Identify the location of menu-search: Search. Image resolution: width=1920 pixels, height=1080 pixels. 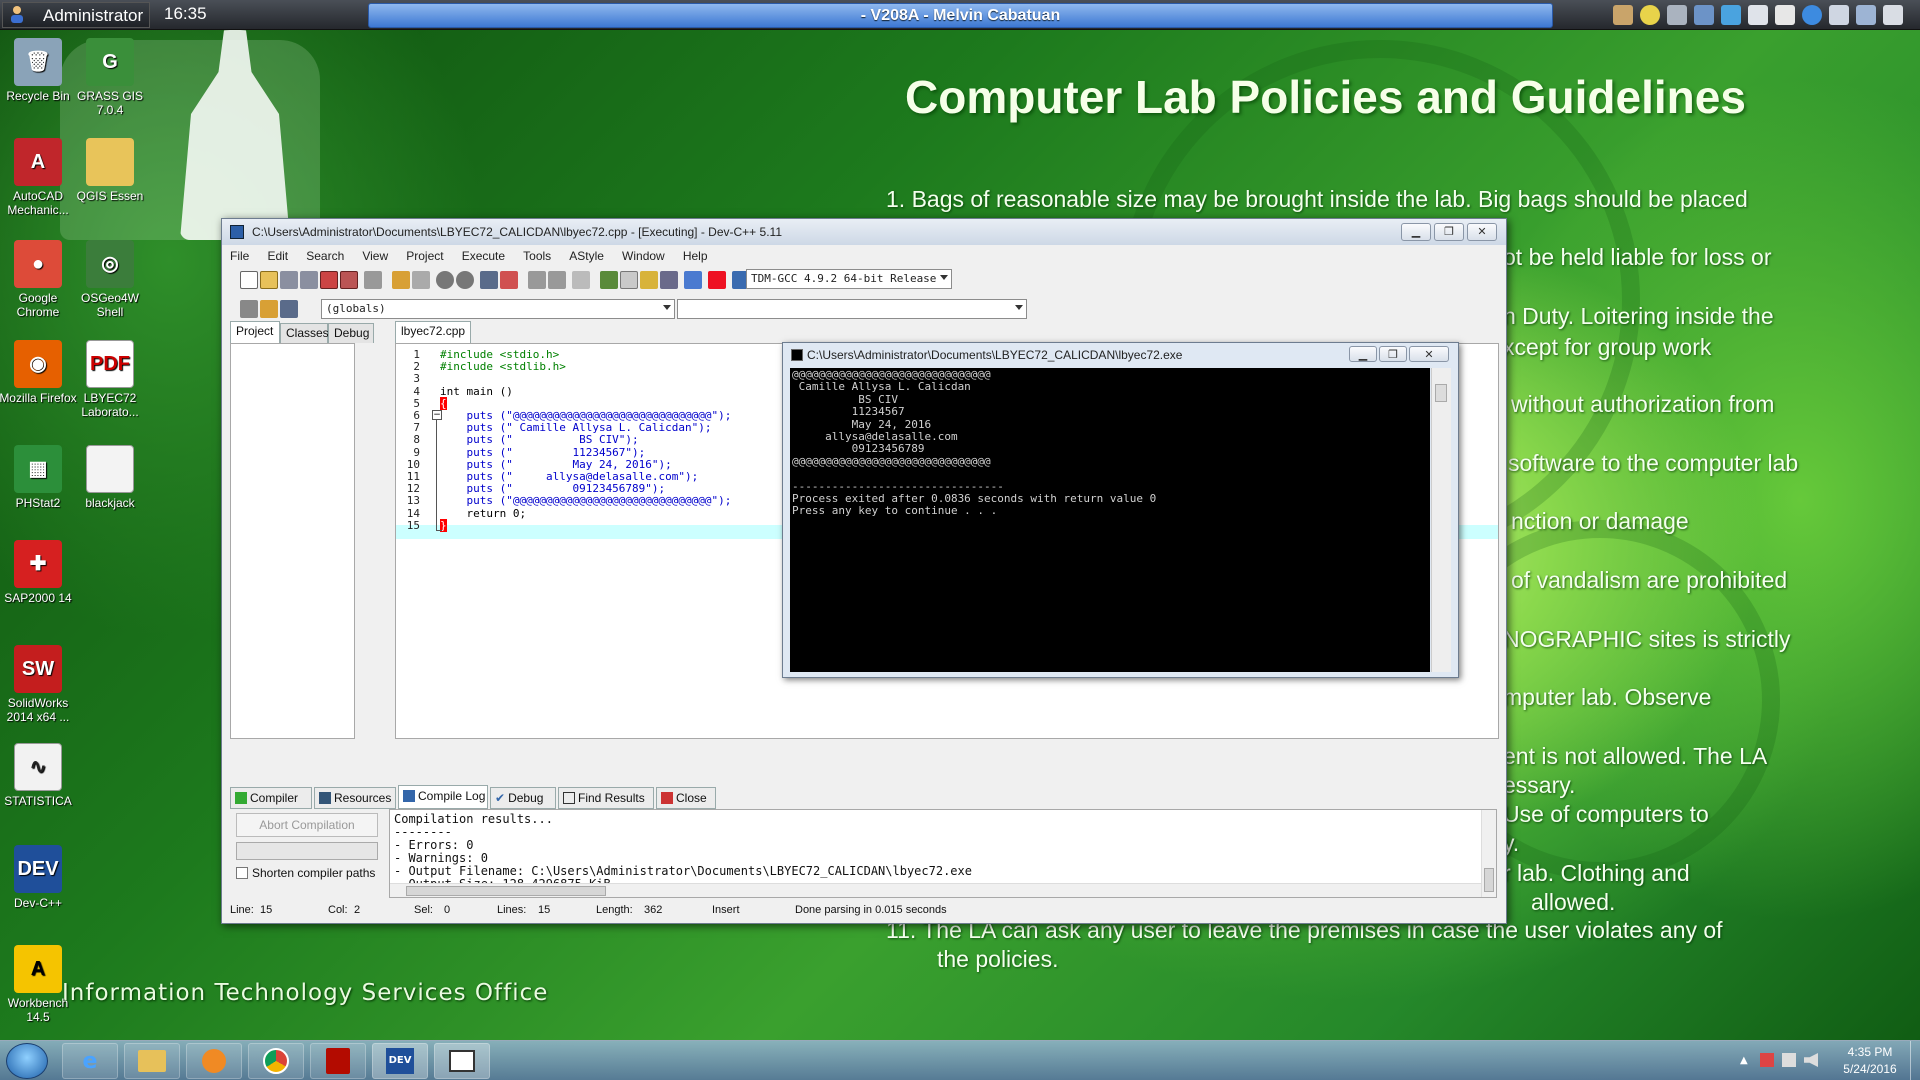
(325, 256).